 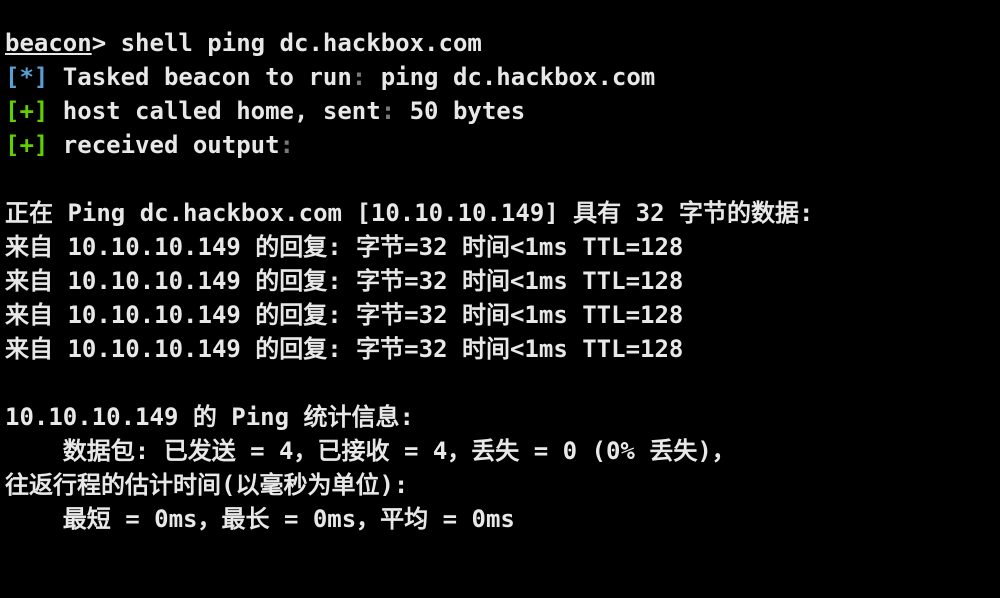 I want to click on tasked-sep: :, so click(x=359, y=77).